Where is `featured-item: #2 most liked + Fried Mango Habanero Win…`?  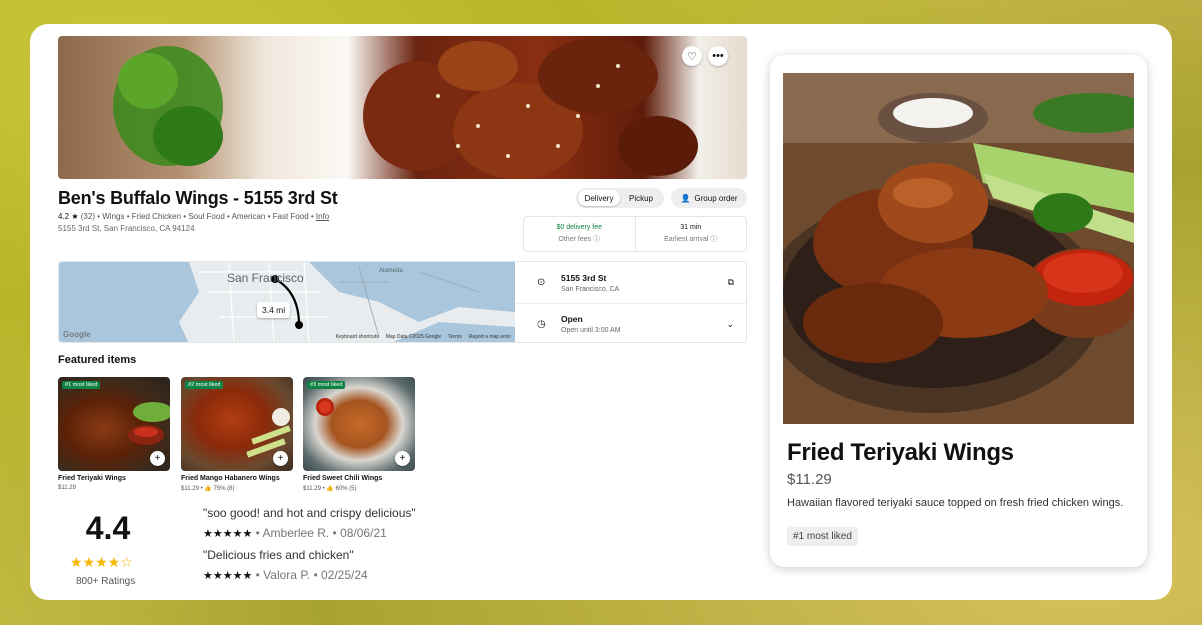
featured-item: #2 most liked + Fried Mango Habanero Win… is located at coordinates (237, 434).